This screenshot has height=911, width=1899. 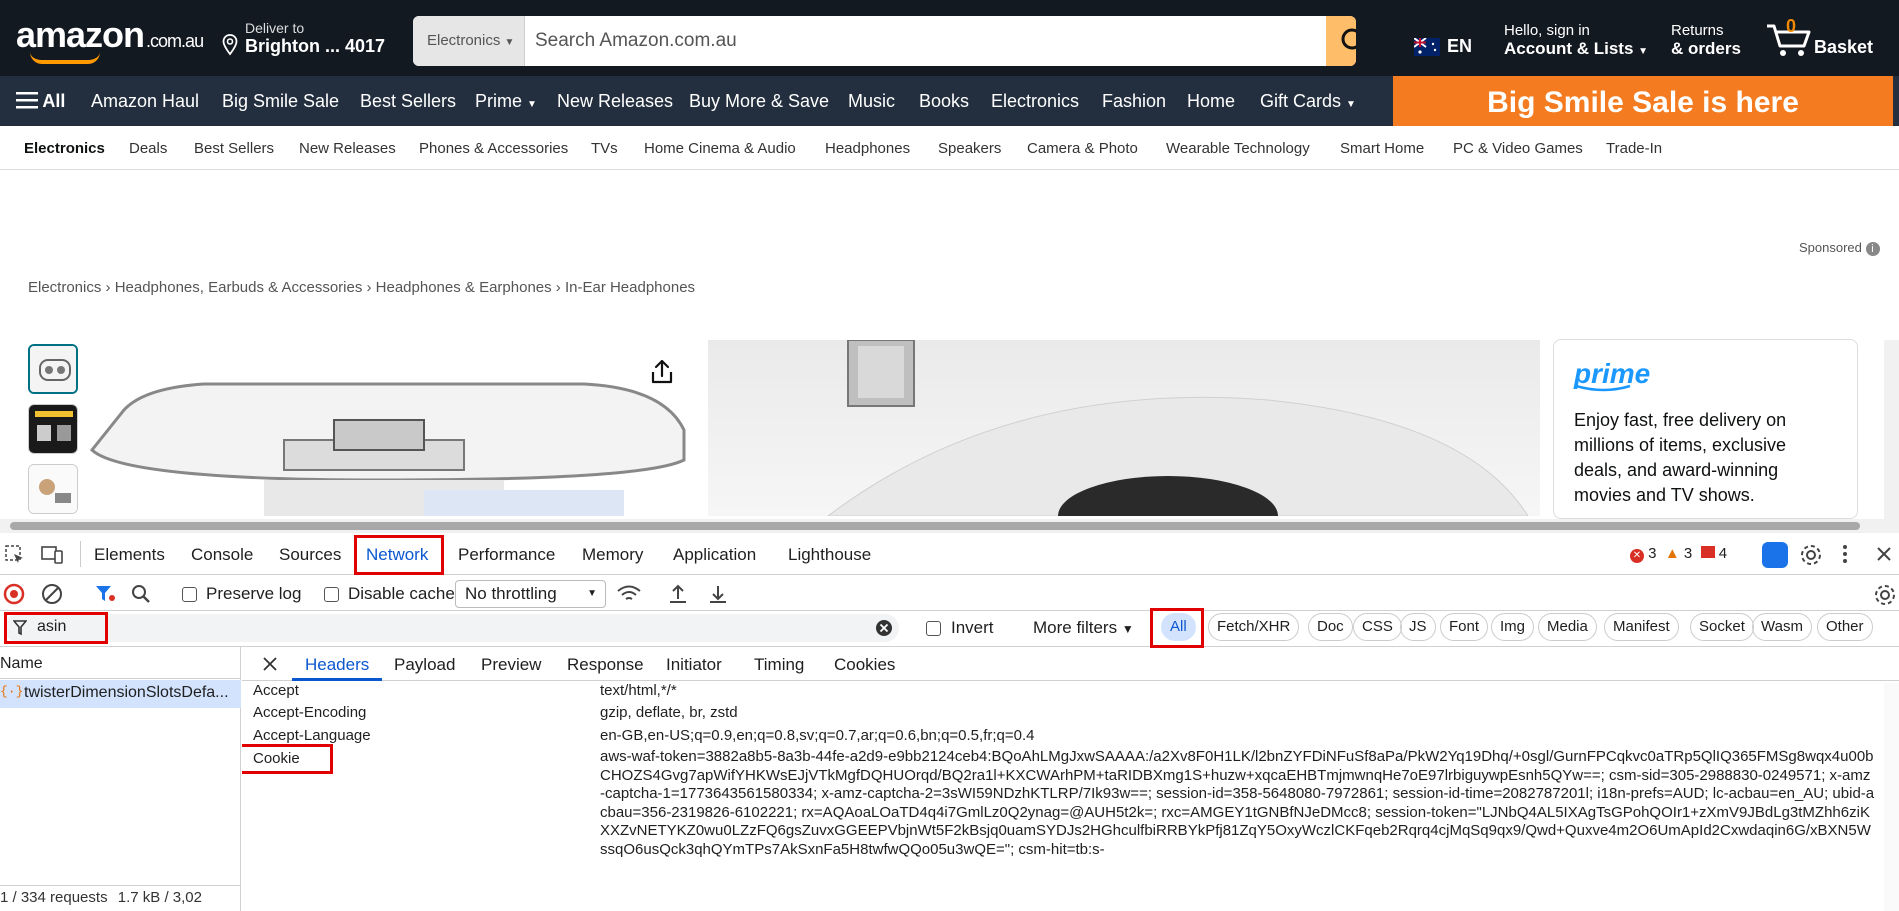 I want to click on filter-js: JS, so click(x=1418, y=627).